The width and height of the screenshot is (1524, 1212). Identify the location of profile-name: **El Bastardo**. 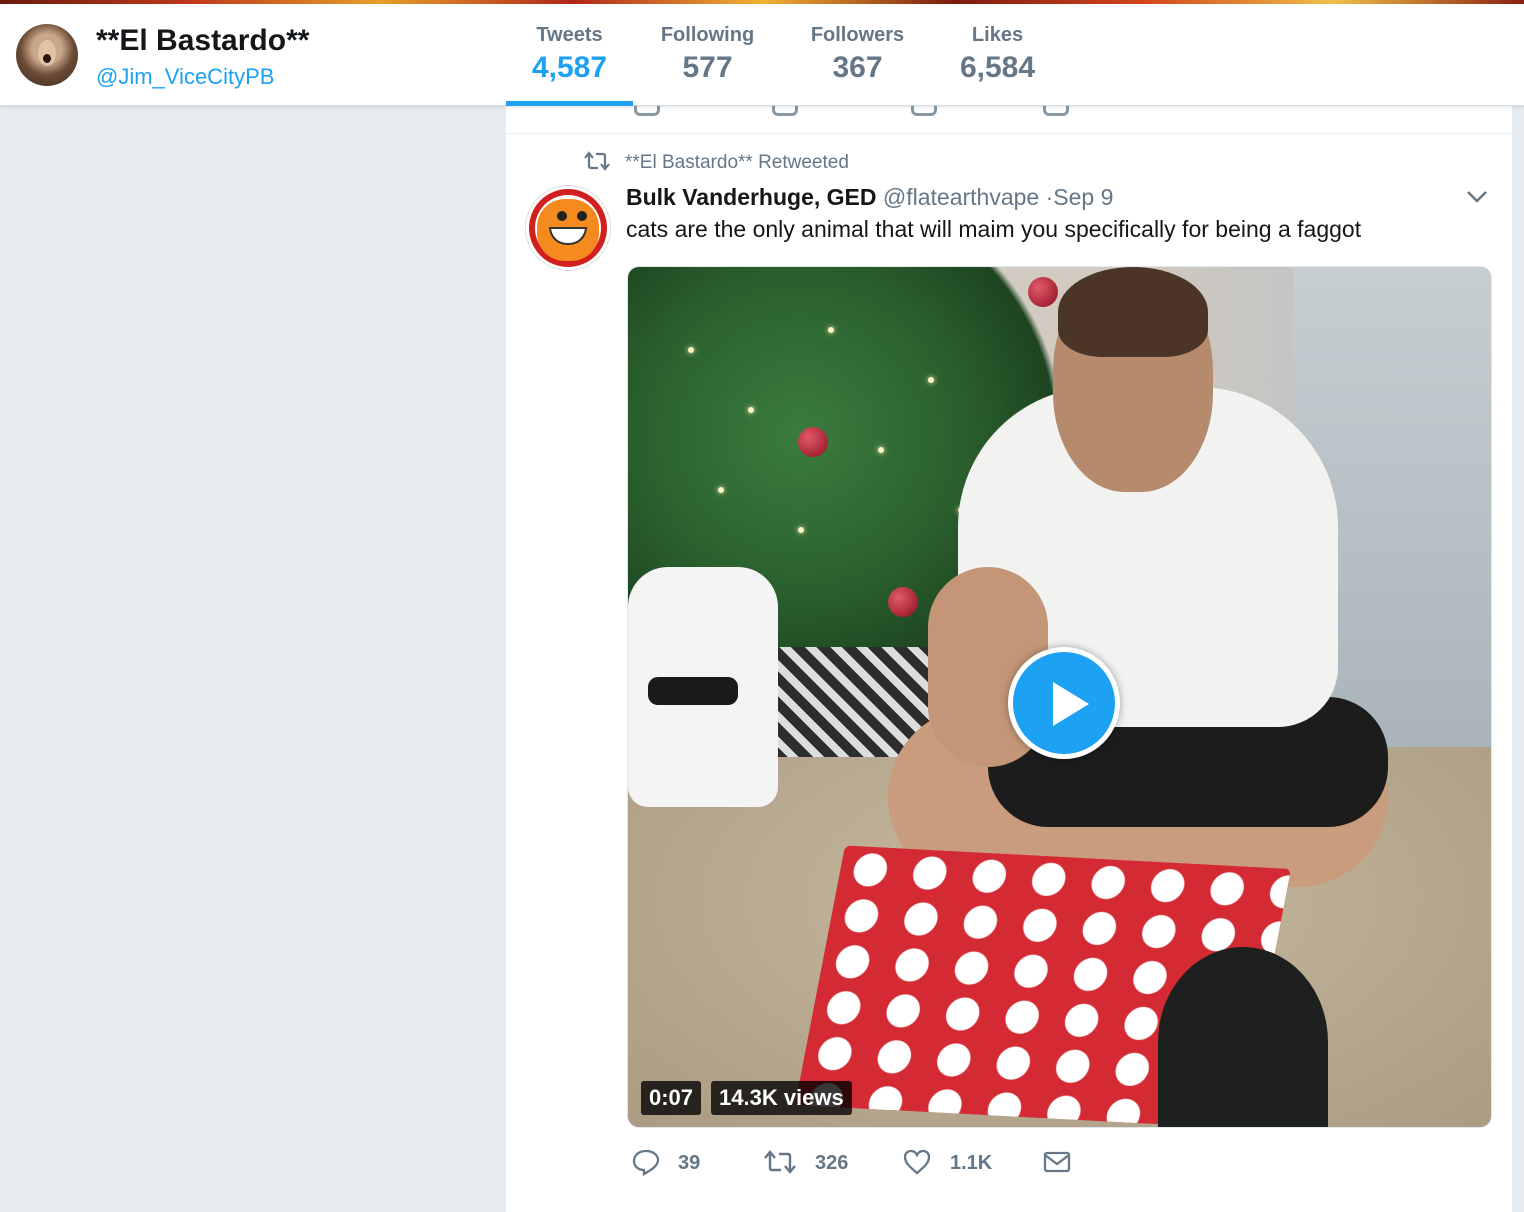
(202, 41).